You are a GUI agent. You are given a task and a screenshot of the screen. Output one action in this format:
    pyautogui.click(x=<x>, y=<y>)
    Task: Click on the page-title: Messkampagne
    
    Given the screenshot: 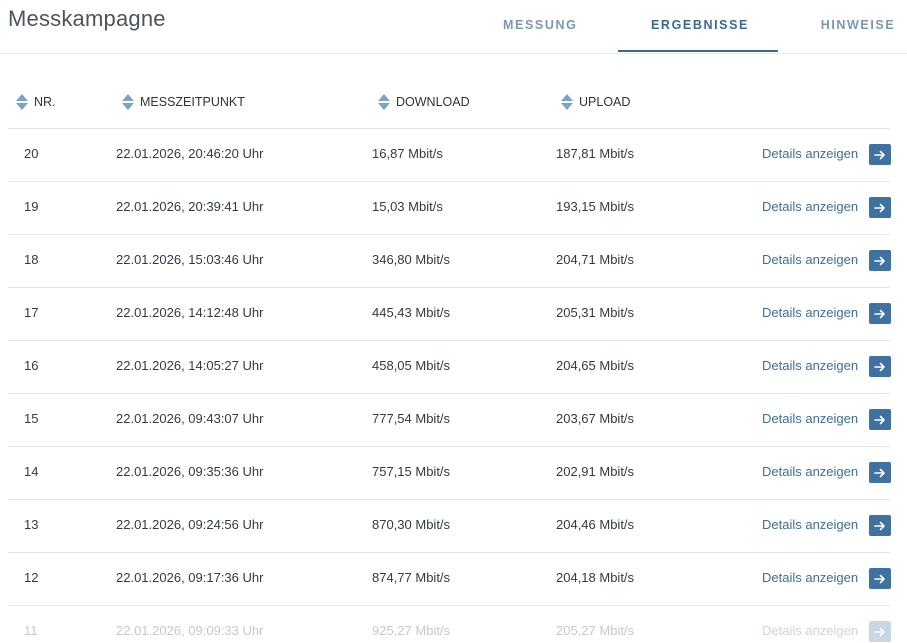 What is the action you would take?
    pyautogui.click(x=87, y=18)
    